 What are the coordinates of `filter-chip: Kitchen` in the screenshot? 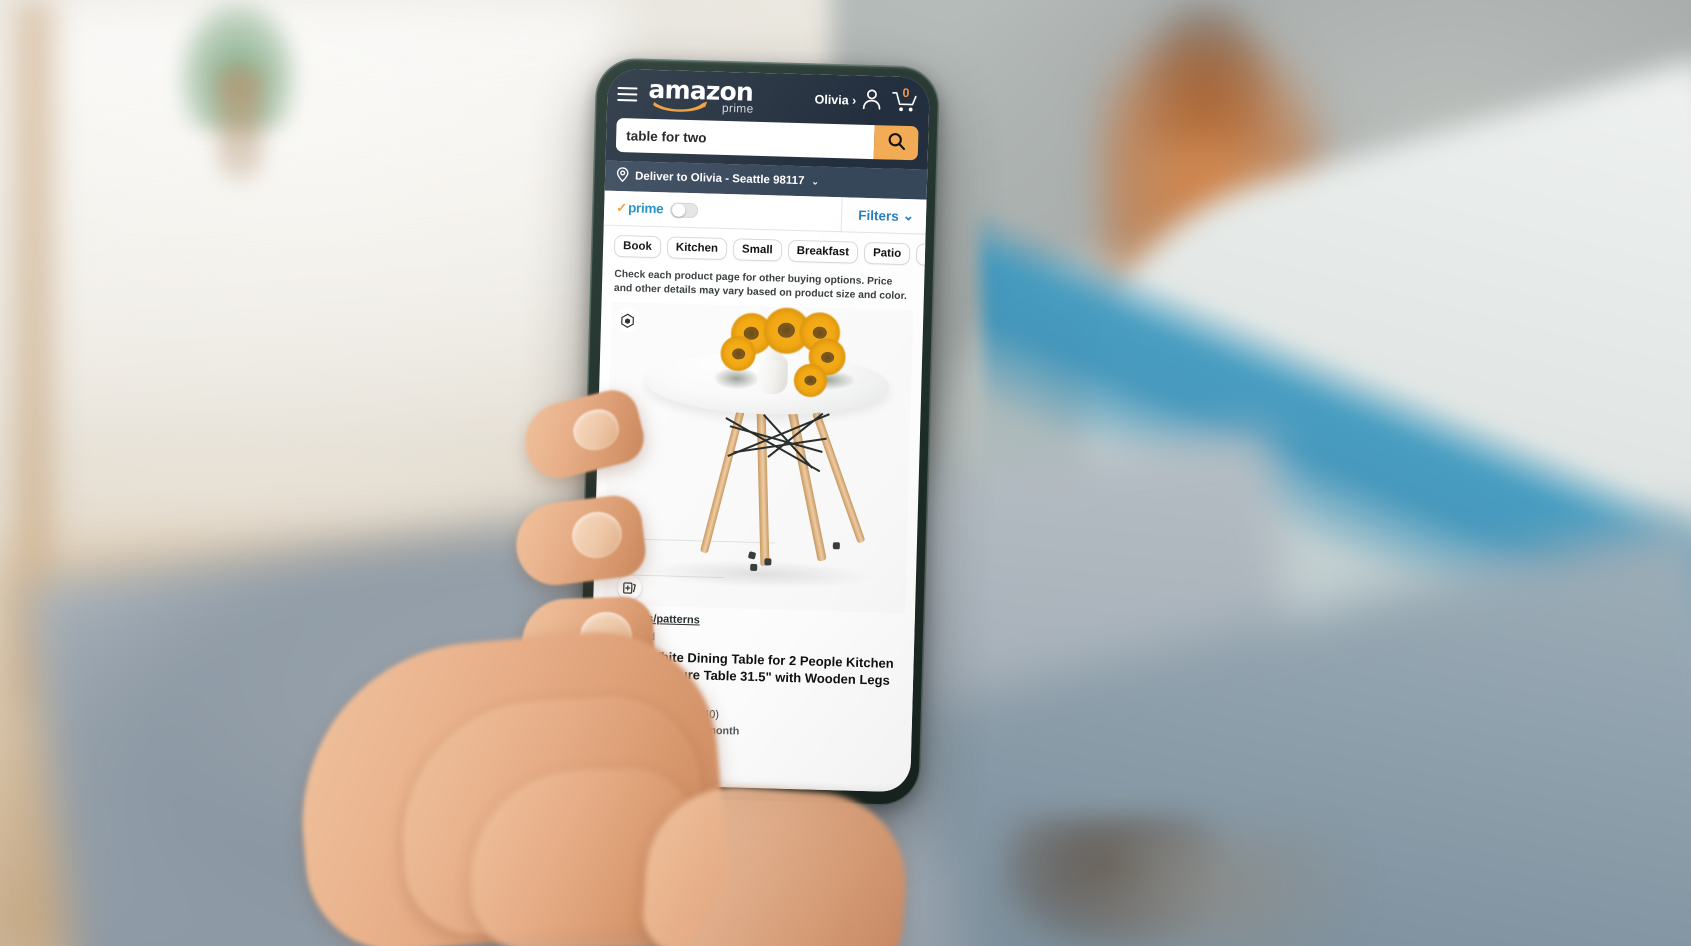 It's located at (697, 248).